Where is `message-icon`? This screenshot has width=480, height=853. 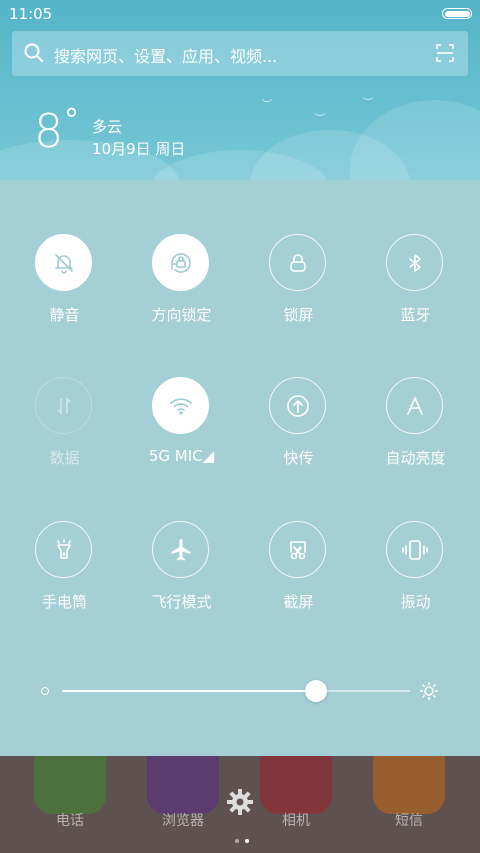 message-icon is located at coordinates (409, 785).